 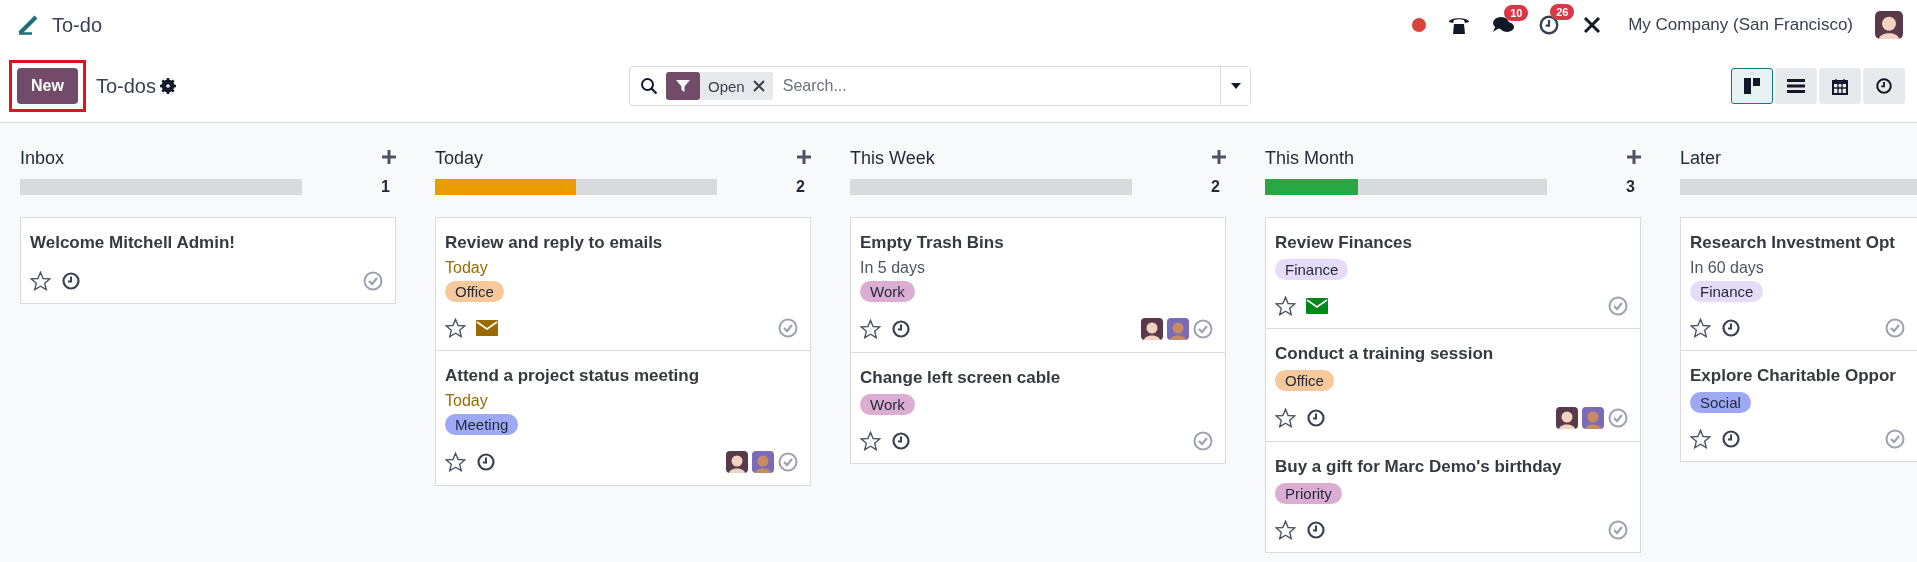 What do you see at coordinates (133, 243) in the screenshot?
I see `task-title: Welcome Mitchell Admin!` at bounding box center [133, 243].